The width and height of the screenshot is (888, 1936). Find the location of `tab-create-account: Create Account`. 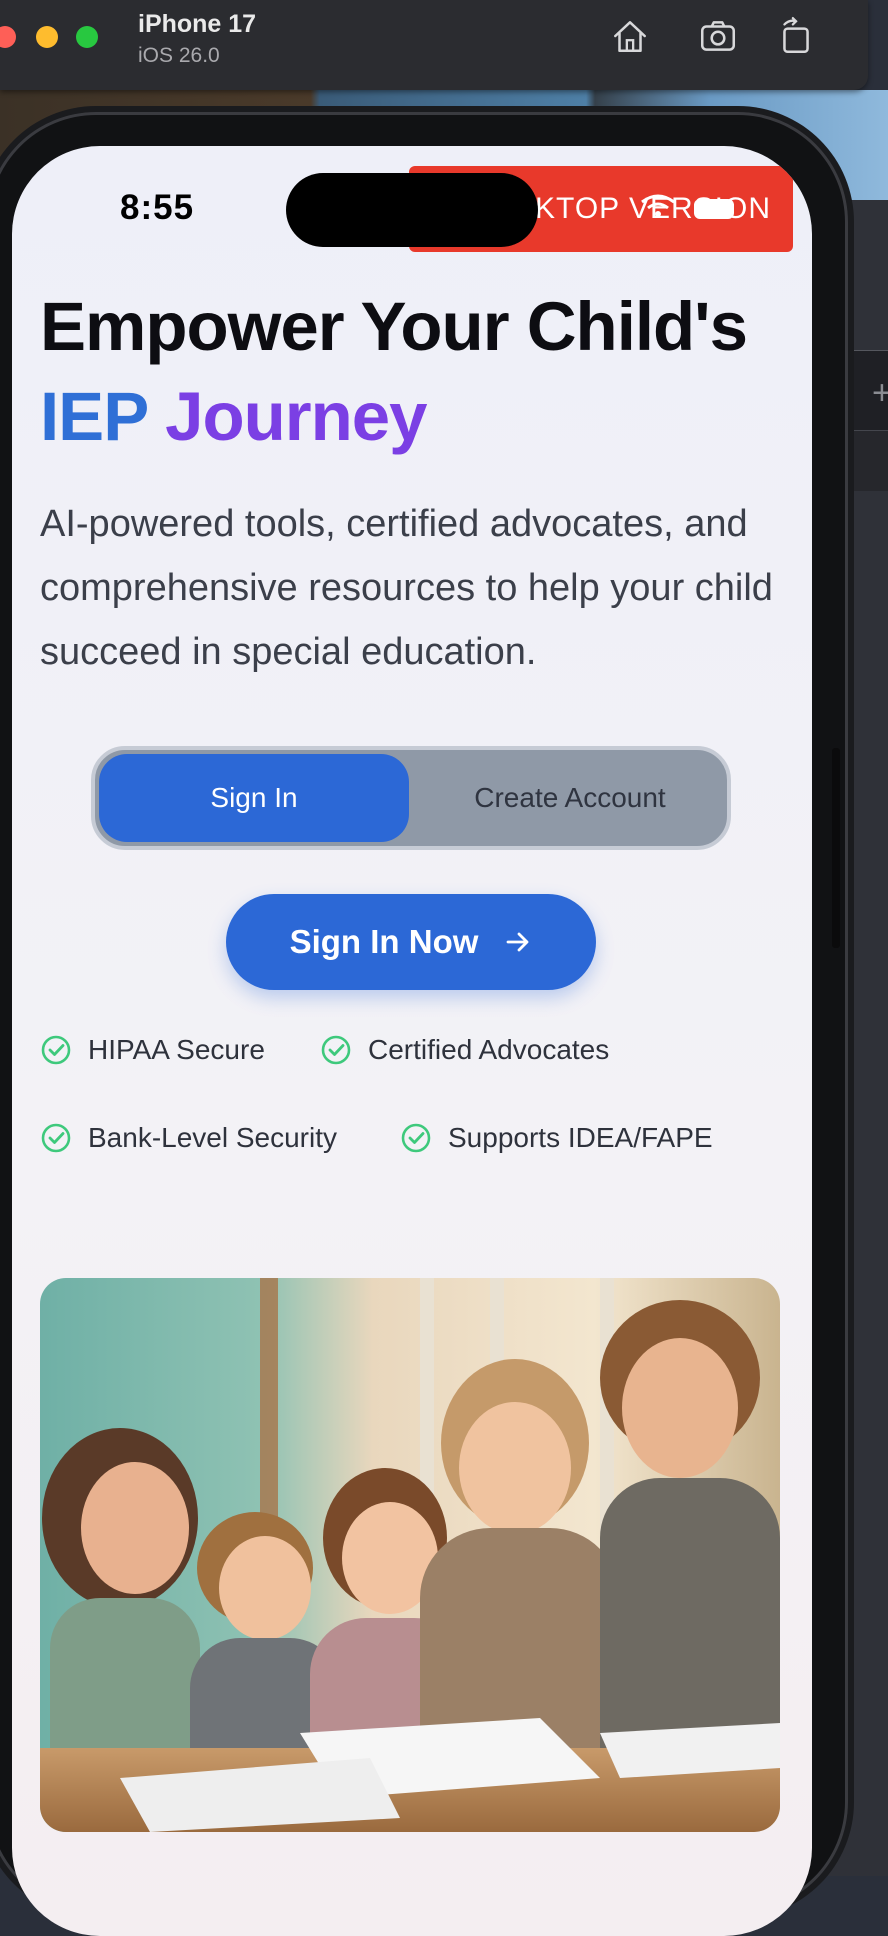

tab-create-account: Create Account is located at coordinates (570, 798).